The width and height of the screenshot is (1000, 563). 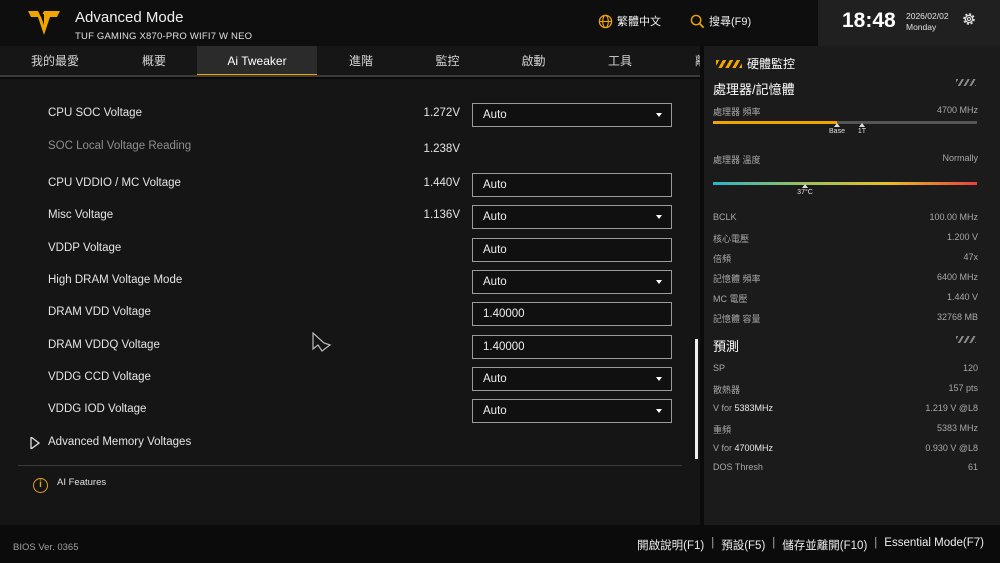 What do you see at coordinates (99, 377) in the screenshot?
I see `setting-label: VDDG CCD Voltage` at bounding box center [99, 377].